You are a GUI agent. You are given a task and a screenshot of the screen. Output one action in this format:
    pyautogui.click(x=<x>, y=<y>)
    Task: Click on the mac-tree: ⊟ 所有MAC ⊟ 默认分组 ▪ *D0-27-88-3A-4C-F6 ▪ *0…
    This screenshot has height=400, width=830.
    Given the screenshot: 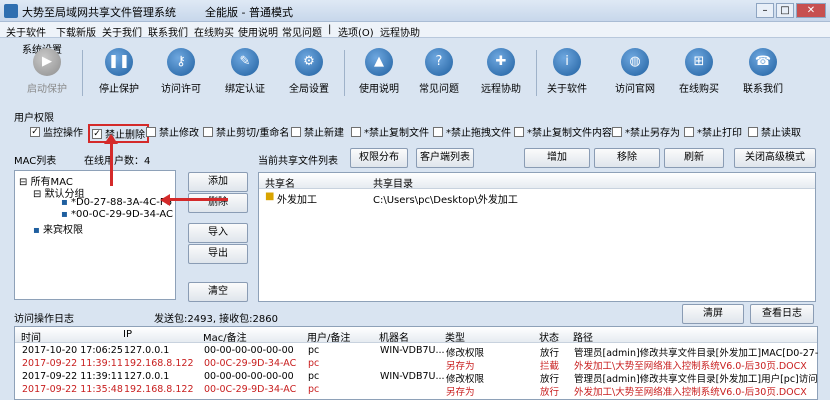 What is the action you would take?
    pyautogui.click(x=95, y=235)
    